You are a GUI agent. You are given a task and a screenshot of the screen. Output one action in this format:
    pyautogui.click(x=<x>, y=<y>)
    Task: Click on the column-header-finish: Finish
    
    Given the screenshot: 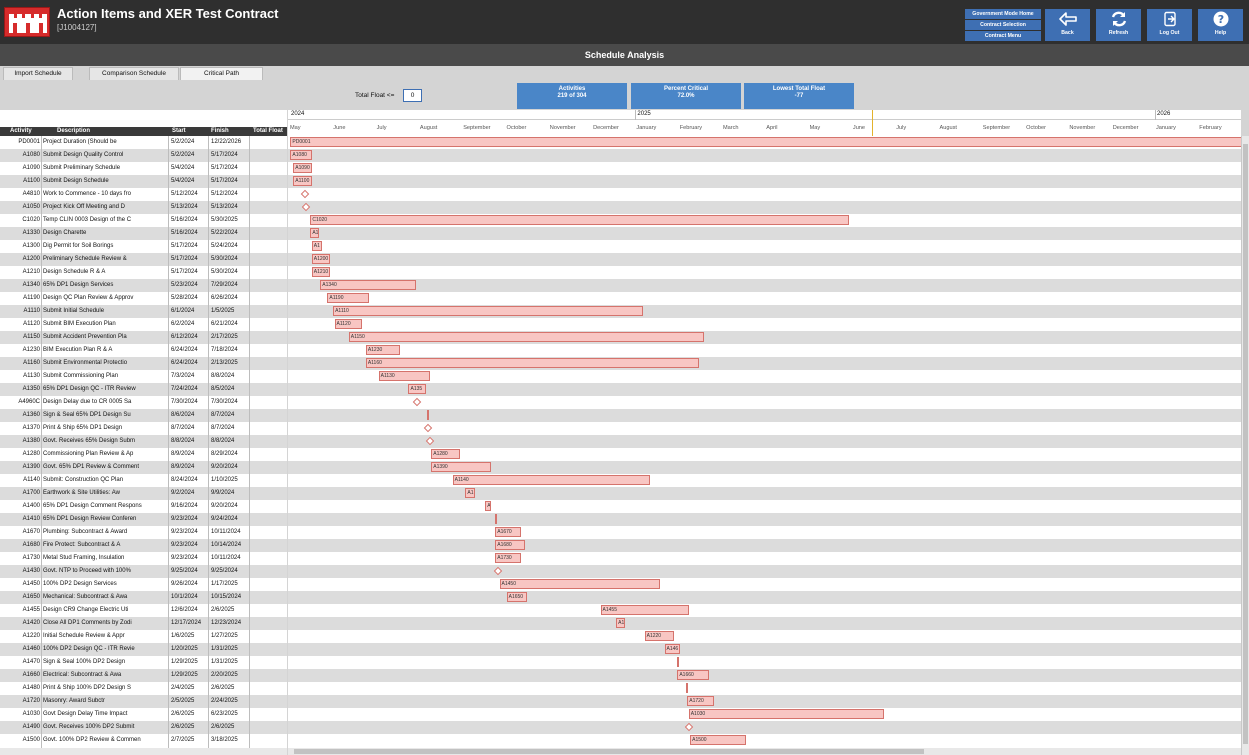 What is the action you would take?
    pyautogui.click(x=220, y=131)
    